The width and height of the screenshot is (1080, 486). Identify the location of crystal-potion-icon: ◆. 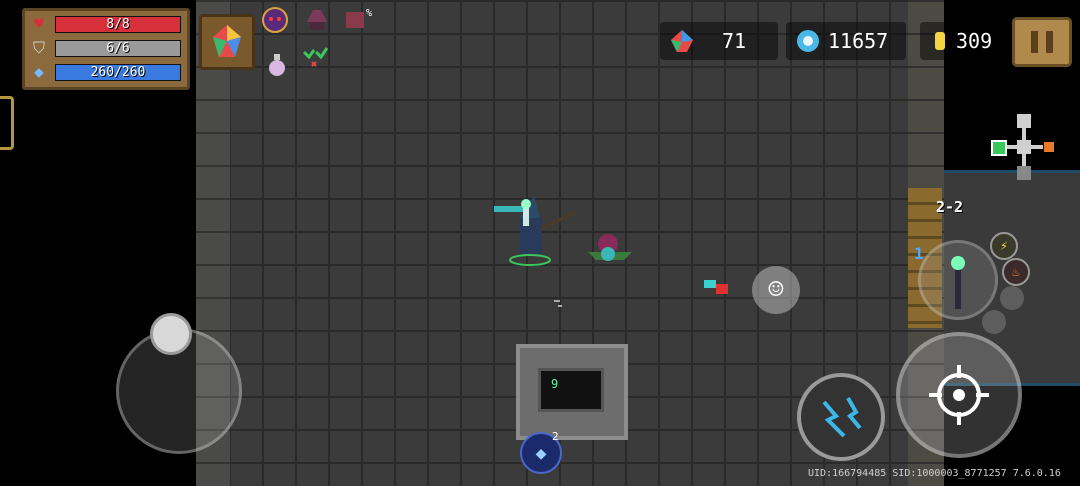
(541, 453).